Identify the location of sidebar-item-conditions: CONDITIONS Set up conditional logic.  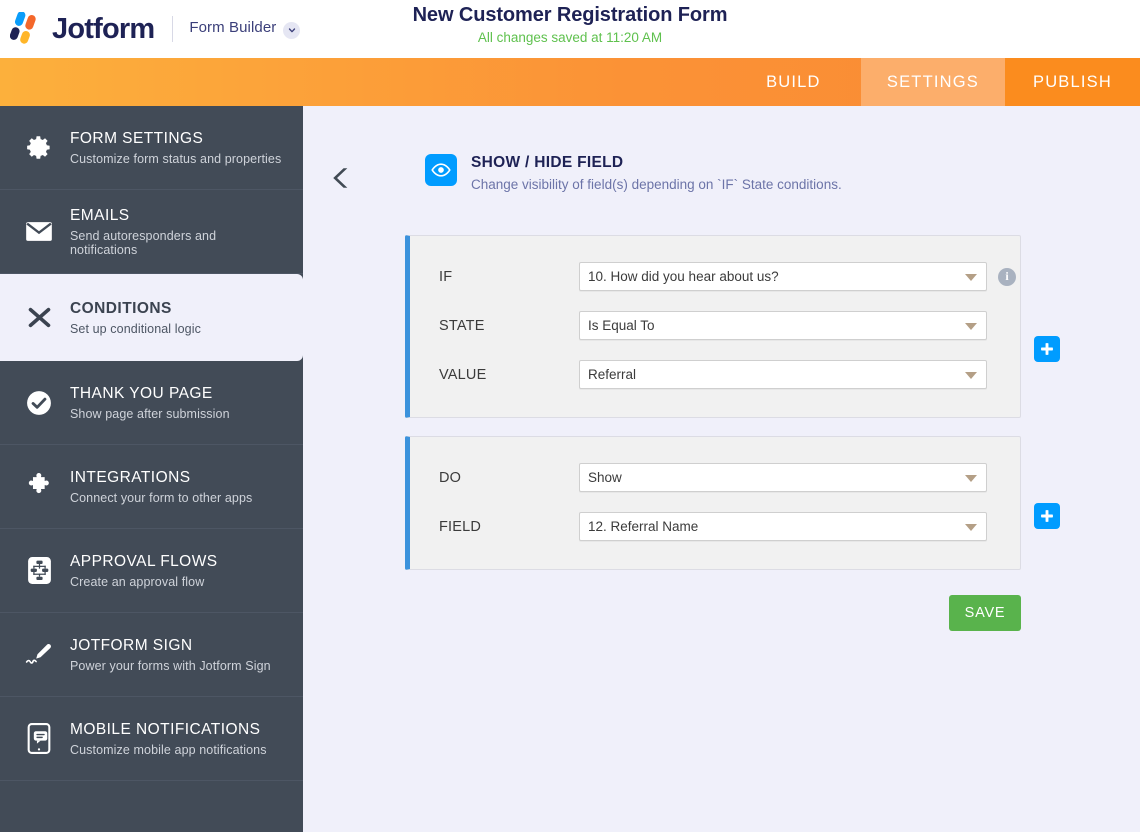
(151, 317).